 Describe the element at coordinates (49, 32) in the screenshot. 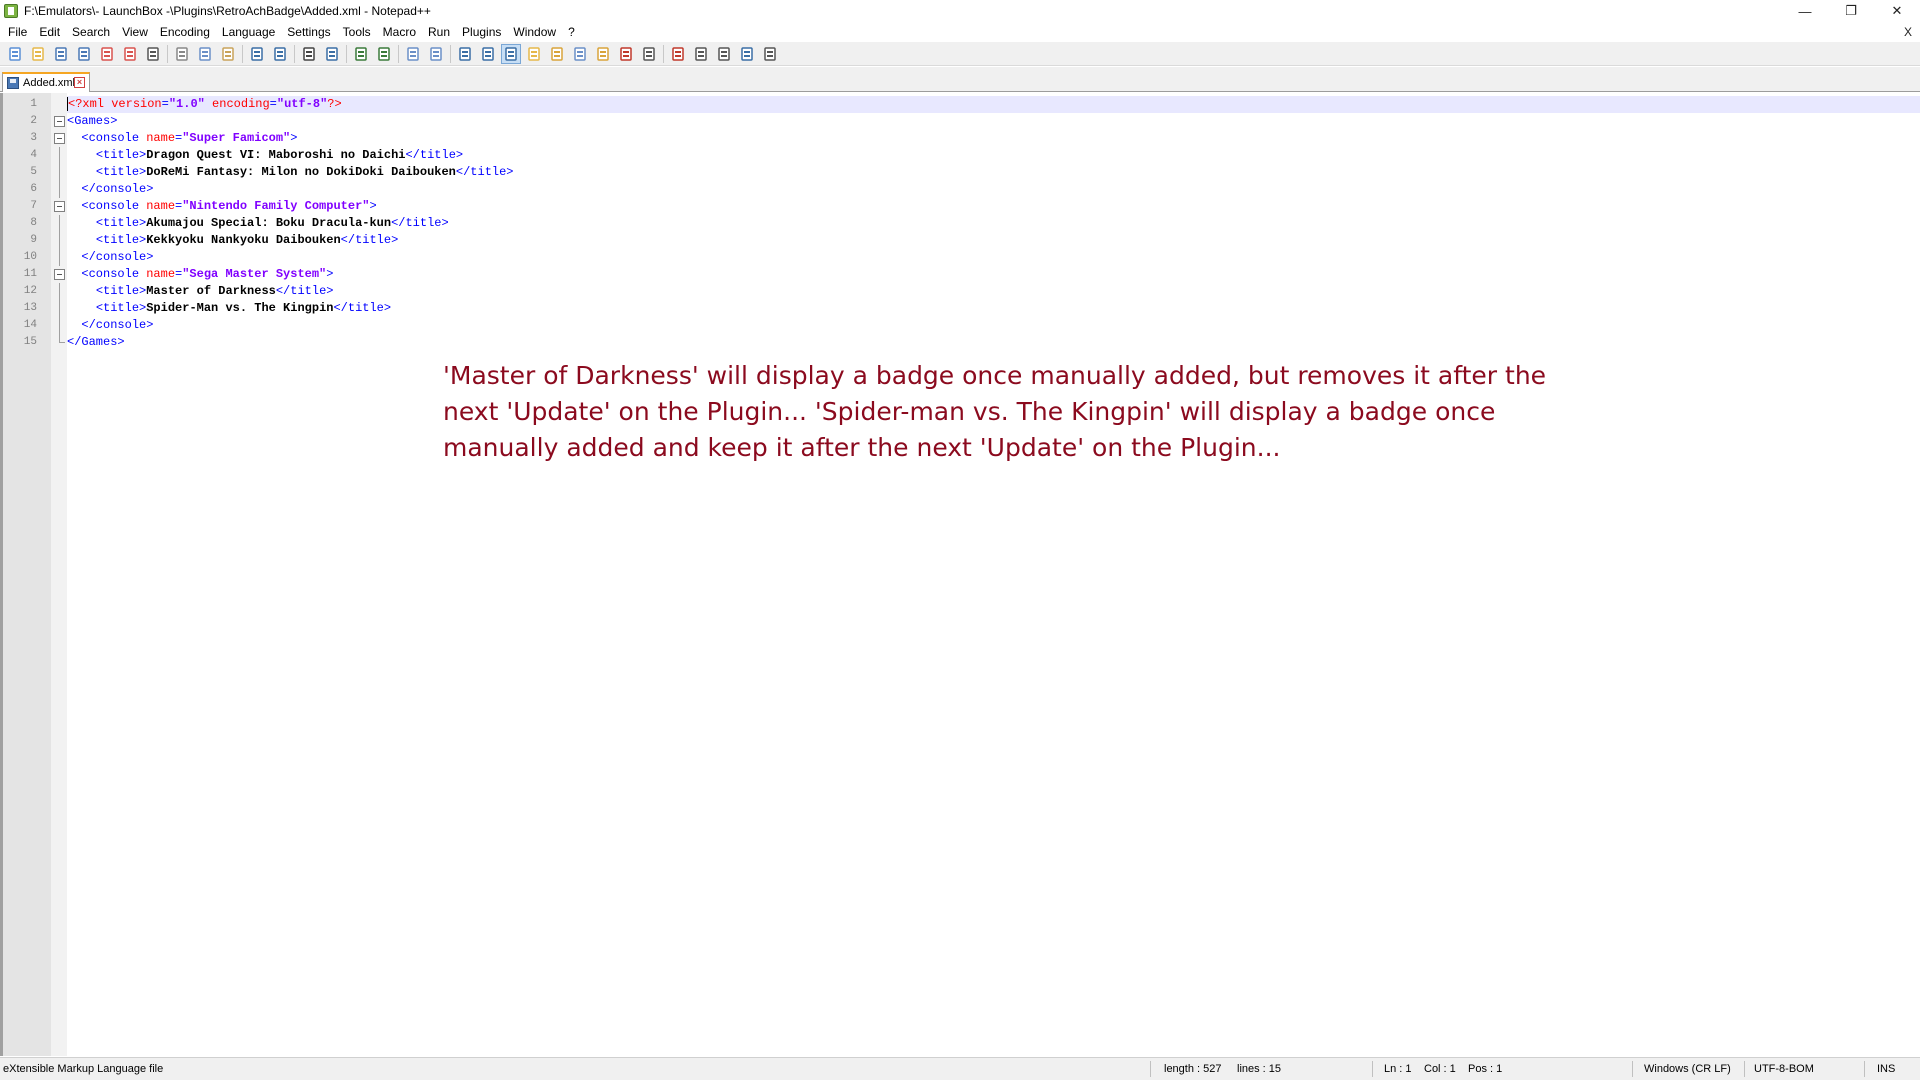

I see `menu-edit: Edit` at that location.